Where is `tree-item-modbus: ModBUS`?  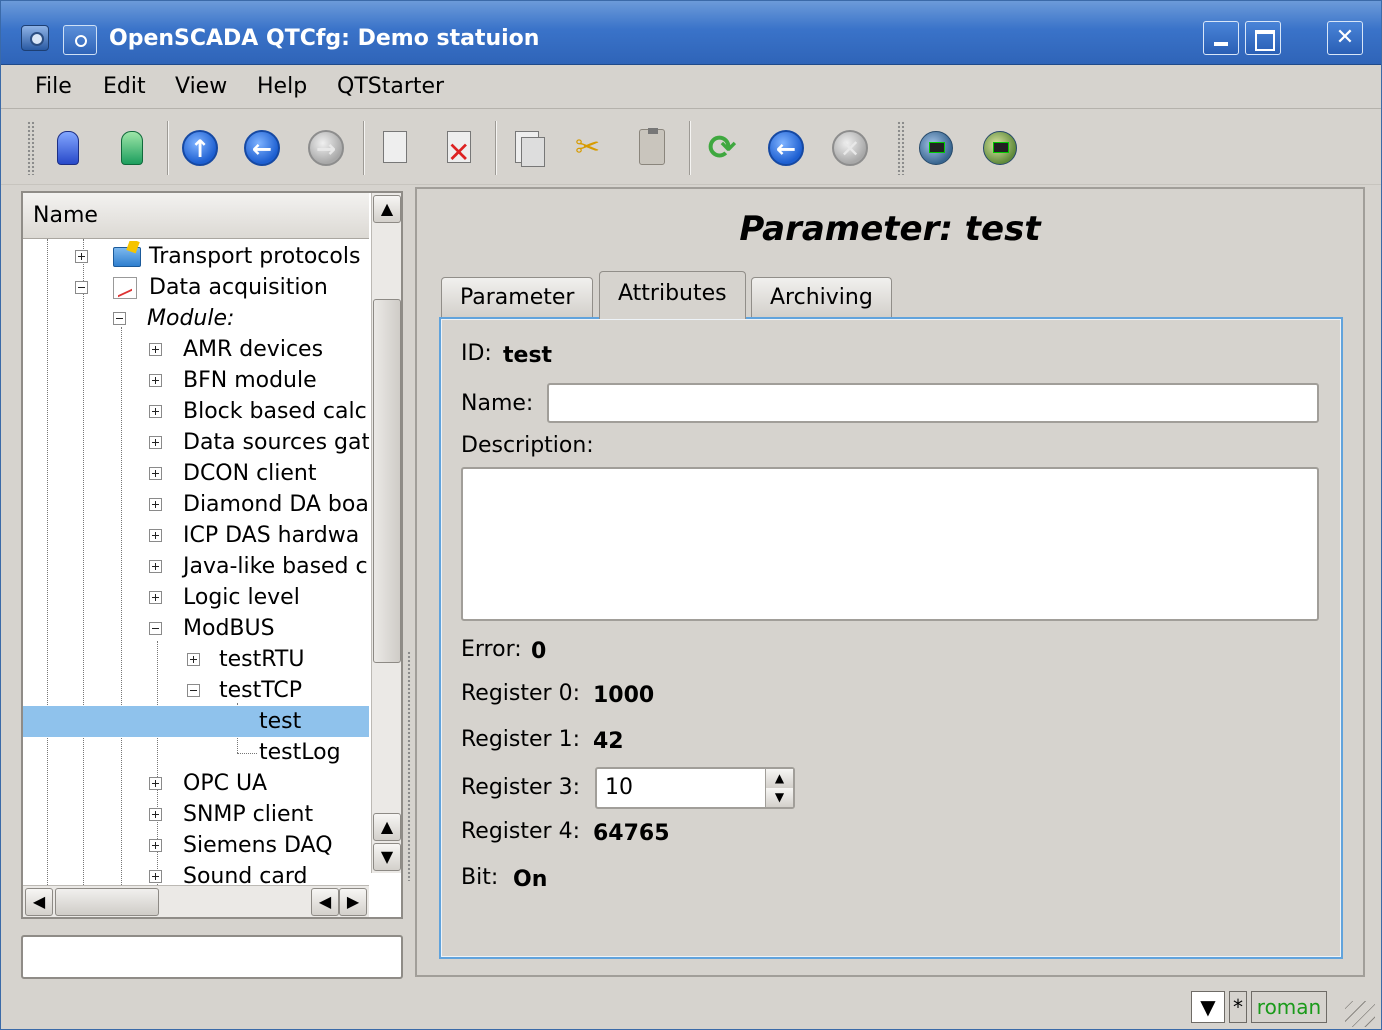 tree-item-modbus: ModBUS is located at coordinates (196, 628).